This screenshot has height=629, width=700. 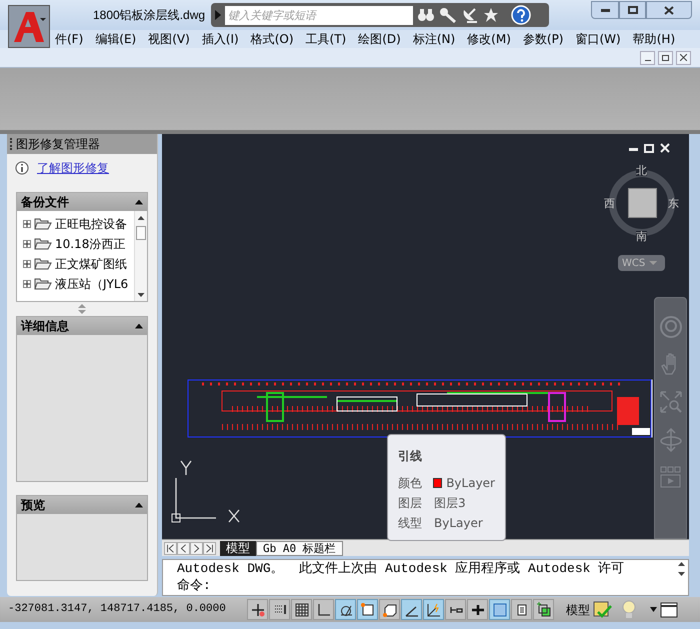 I want to click on right-angle-icon, so click(x=324, y=610).